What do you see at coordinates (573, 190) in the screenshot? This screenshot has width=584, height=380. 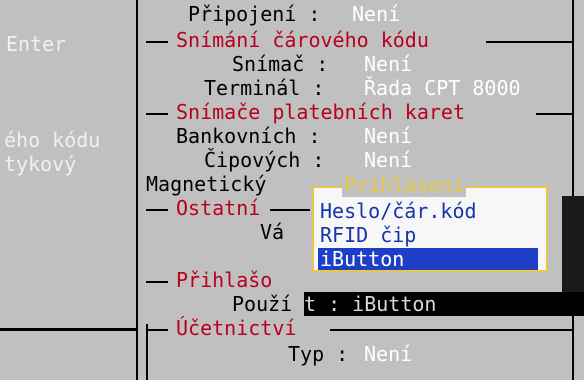 I see `settings-frame-right` at bounding box center [573, 190].